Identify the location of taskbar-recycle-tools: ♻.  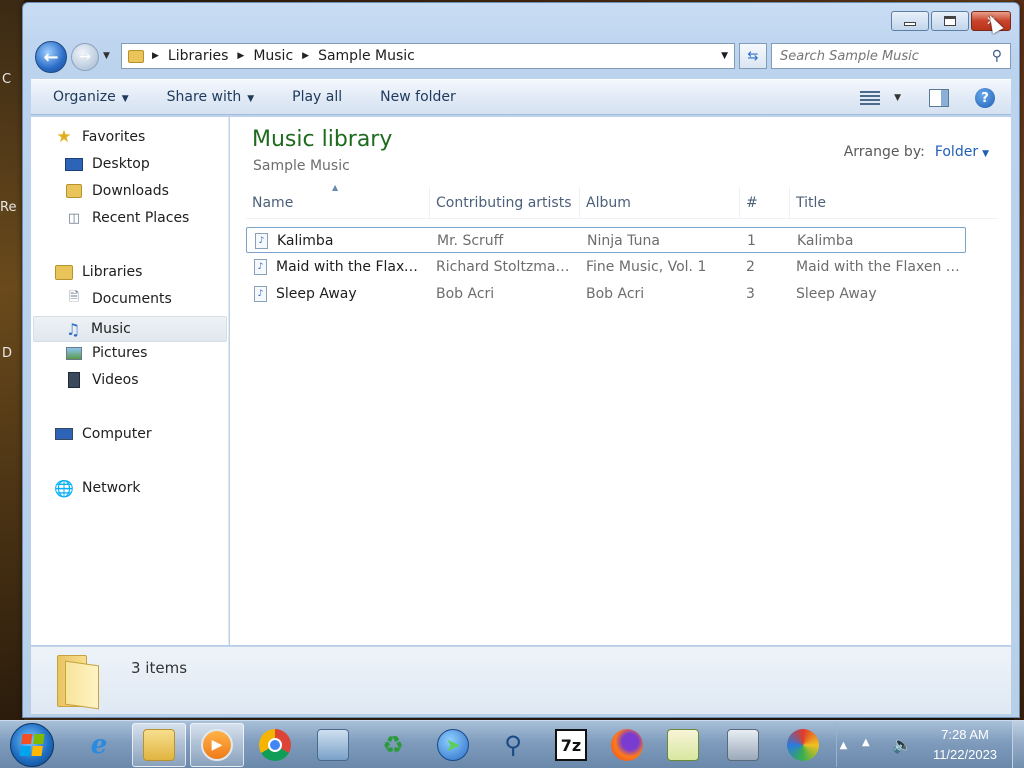
(393, 745).